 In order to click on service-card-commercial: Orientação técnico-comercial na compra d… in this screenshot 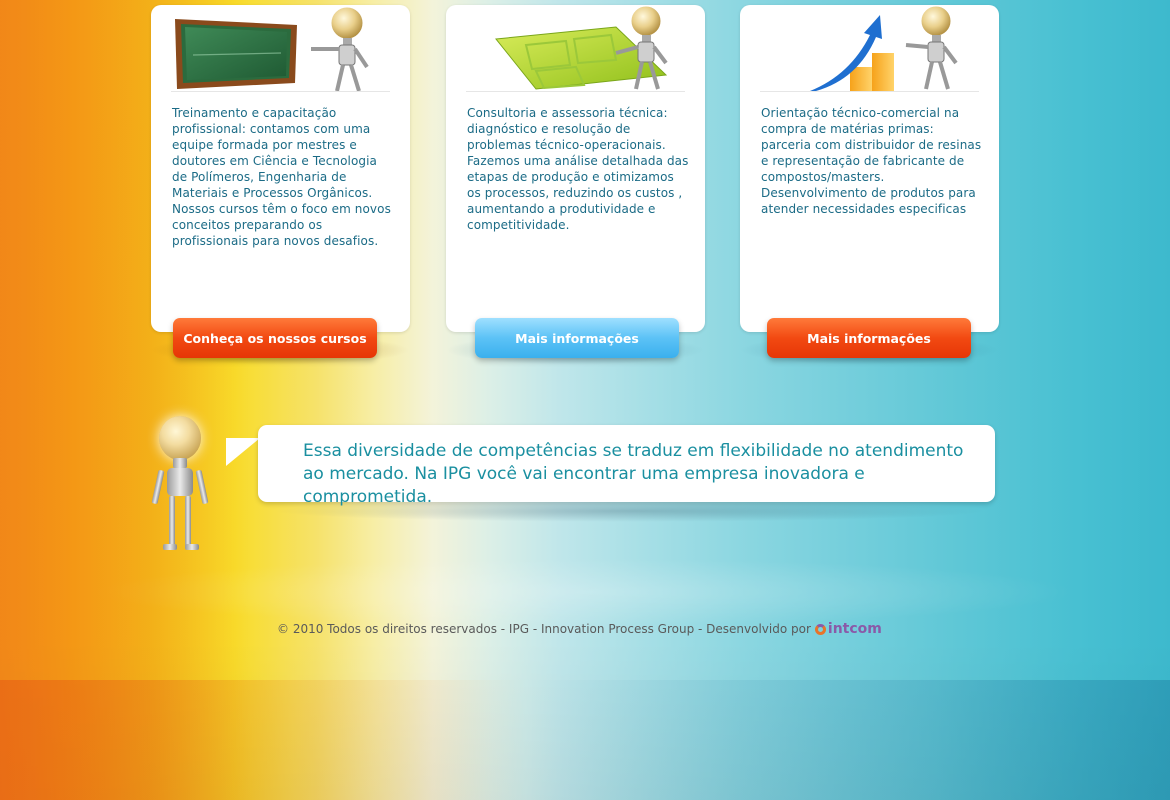, I will do `click(869, 168)`.